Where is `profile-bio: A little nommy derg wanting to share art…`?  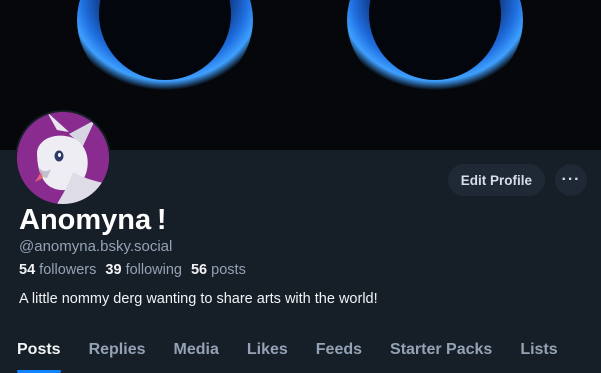
profile-bio: A little nommy derg wanting to share art… is located at coordinates (198, 299).